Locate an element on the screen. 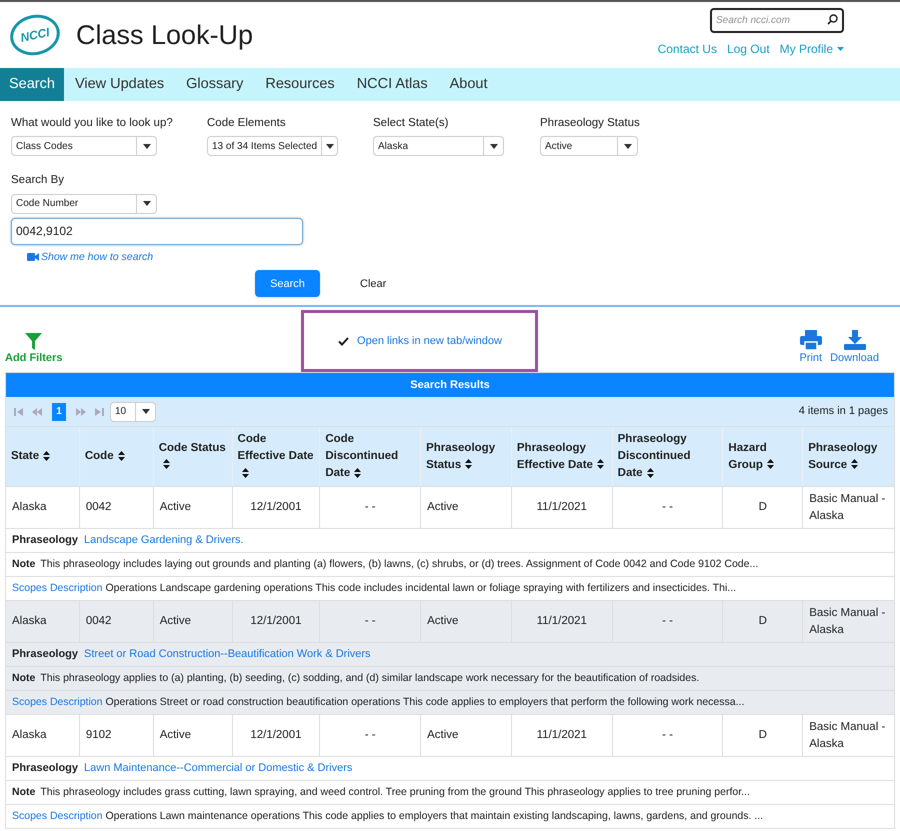 Image resolution: width=900 pixels, height=831 pixels. download-button: Download is located at coordinates (854, 348).